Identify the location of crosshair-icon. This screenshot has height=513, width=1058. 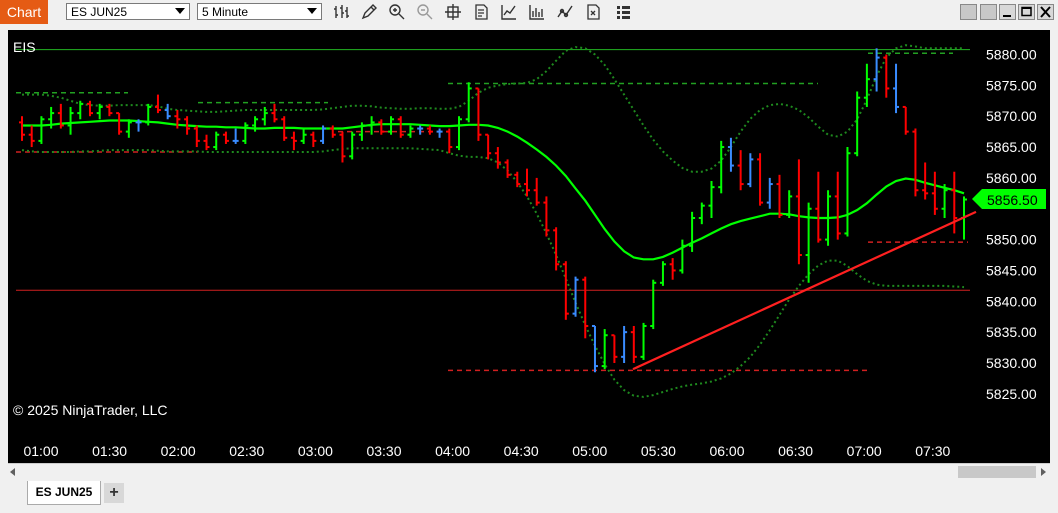
(453, 12).